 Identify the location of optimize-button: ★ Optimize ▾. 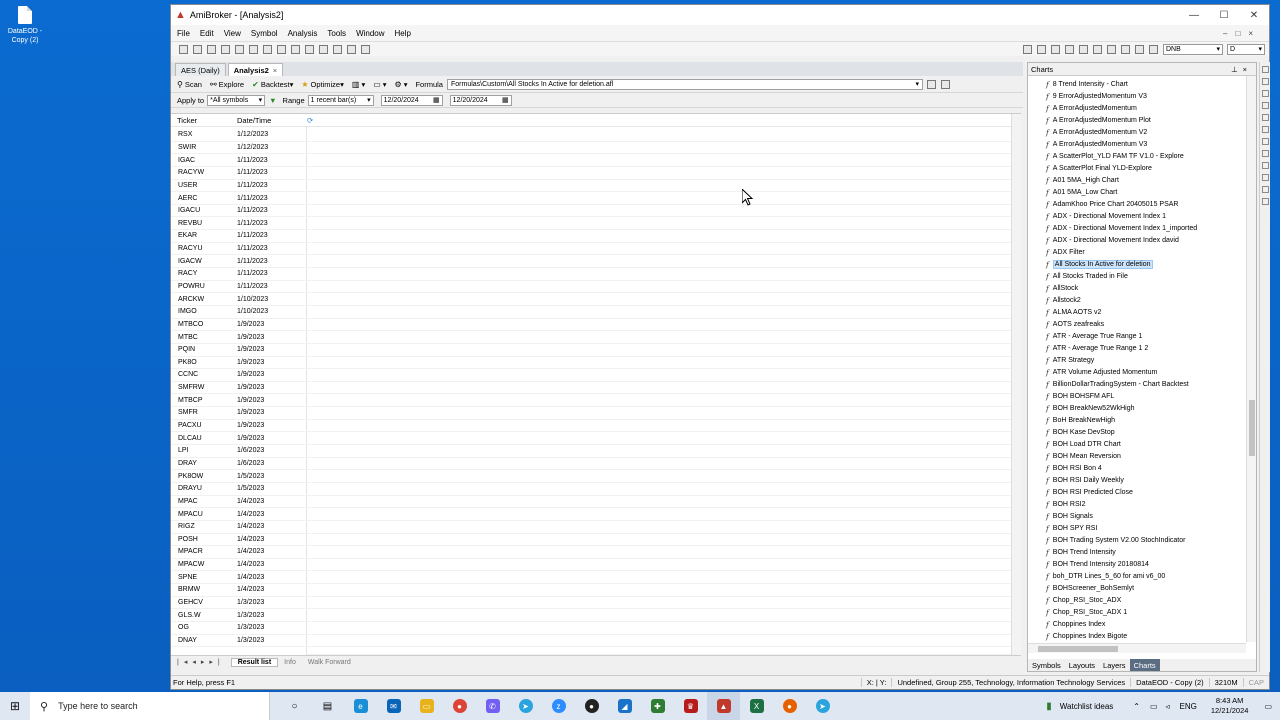
(322, 84).